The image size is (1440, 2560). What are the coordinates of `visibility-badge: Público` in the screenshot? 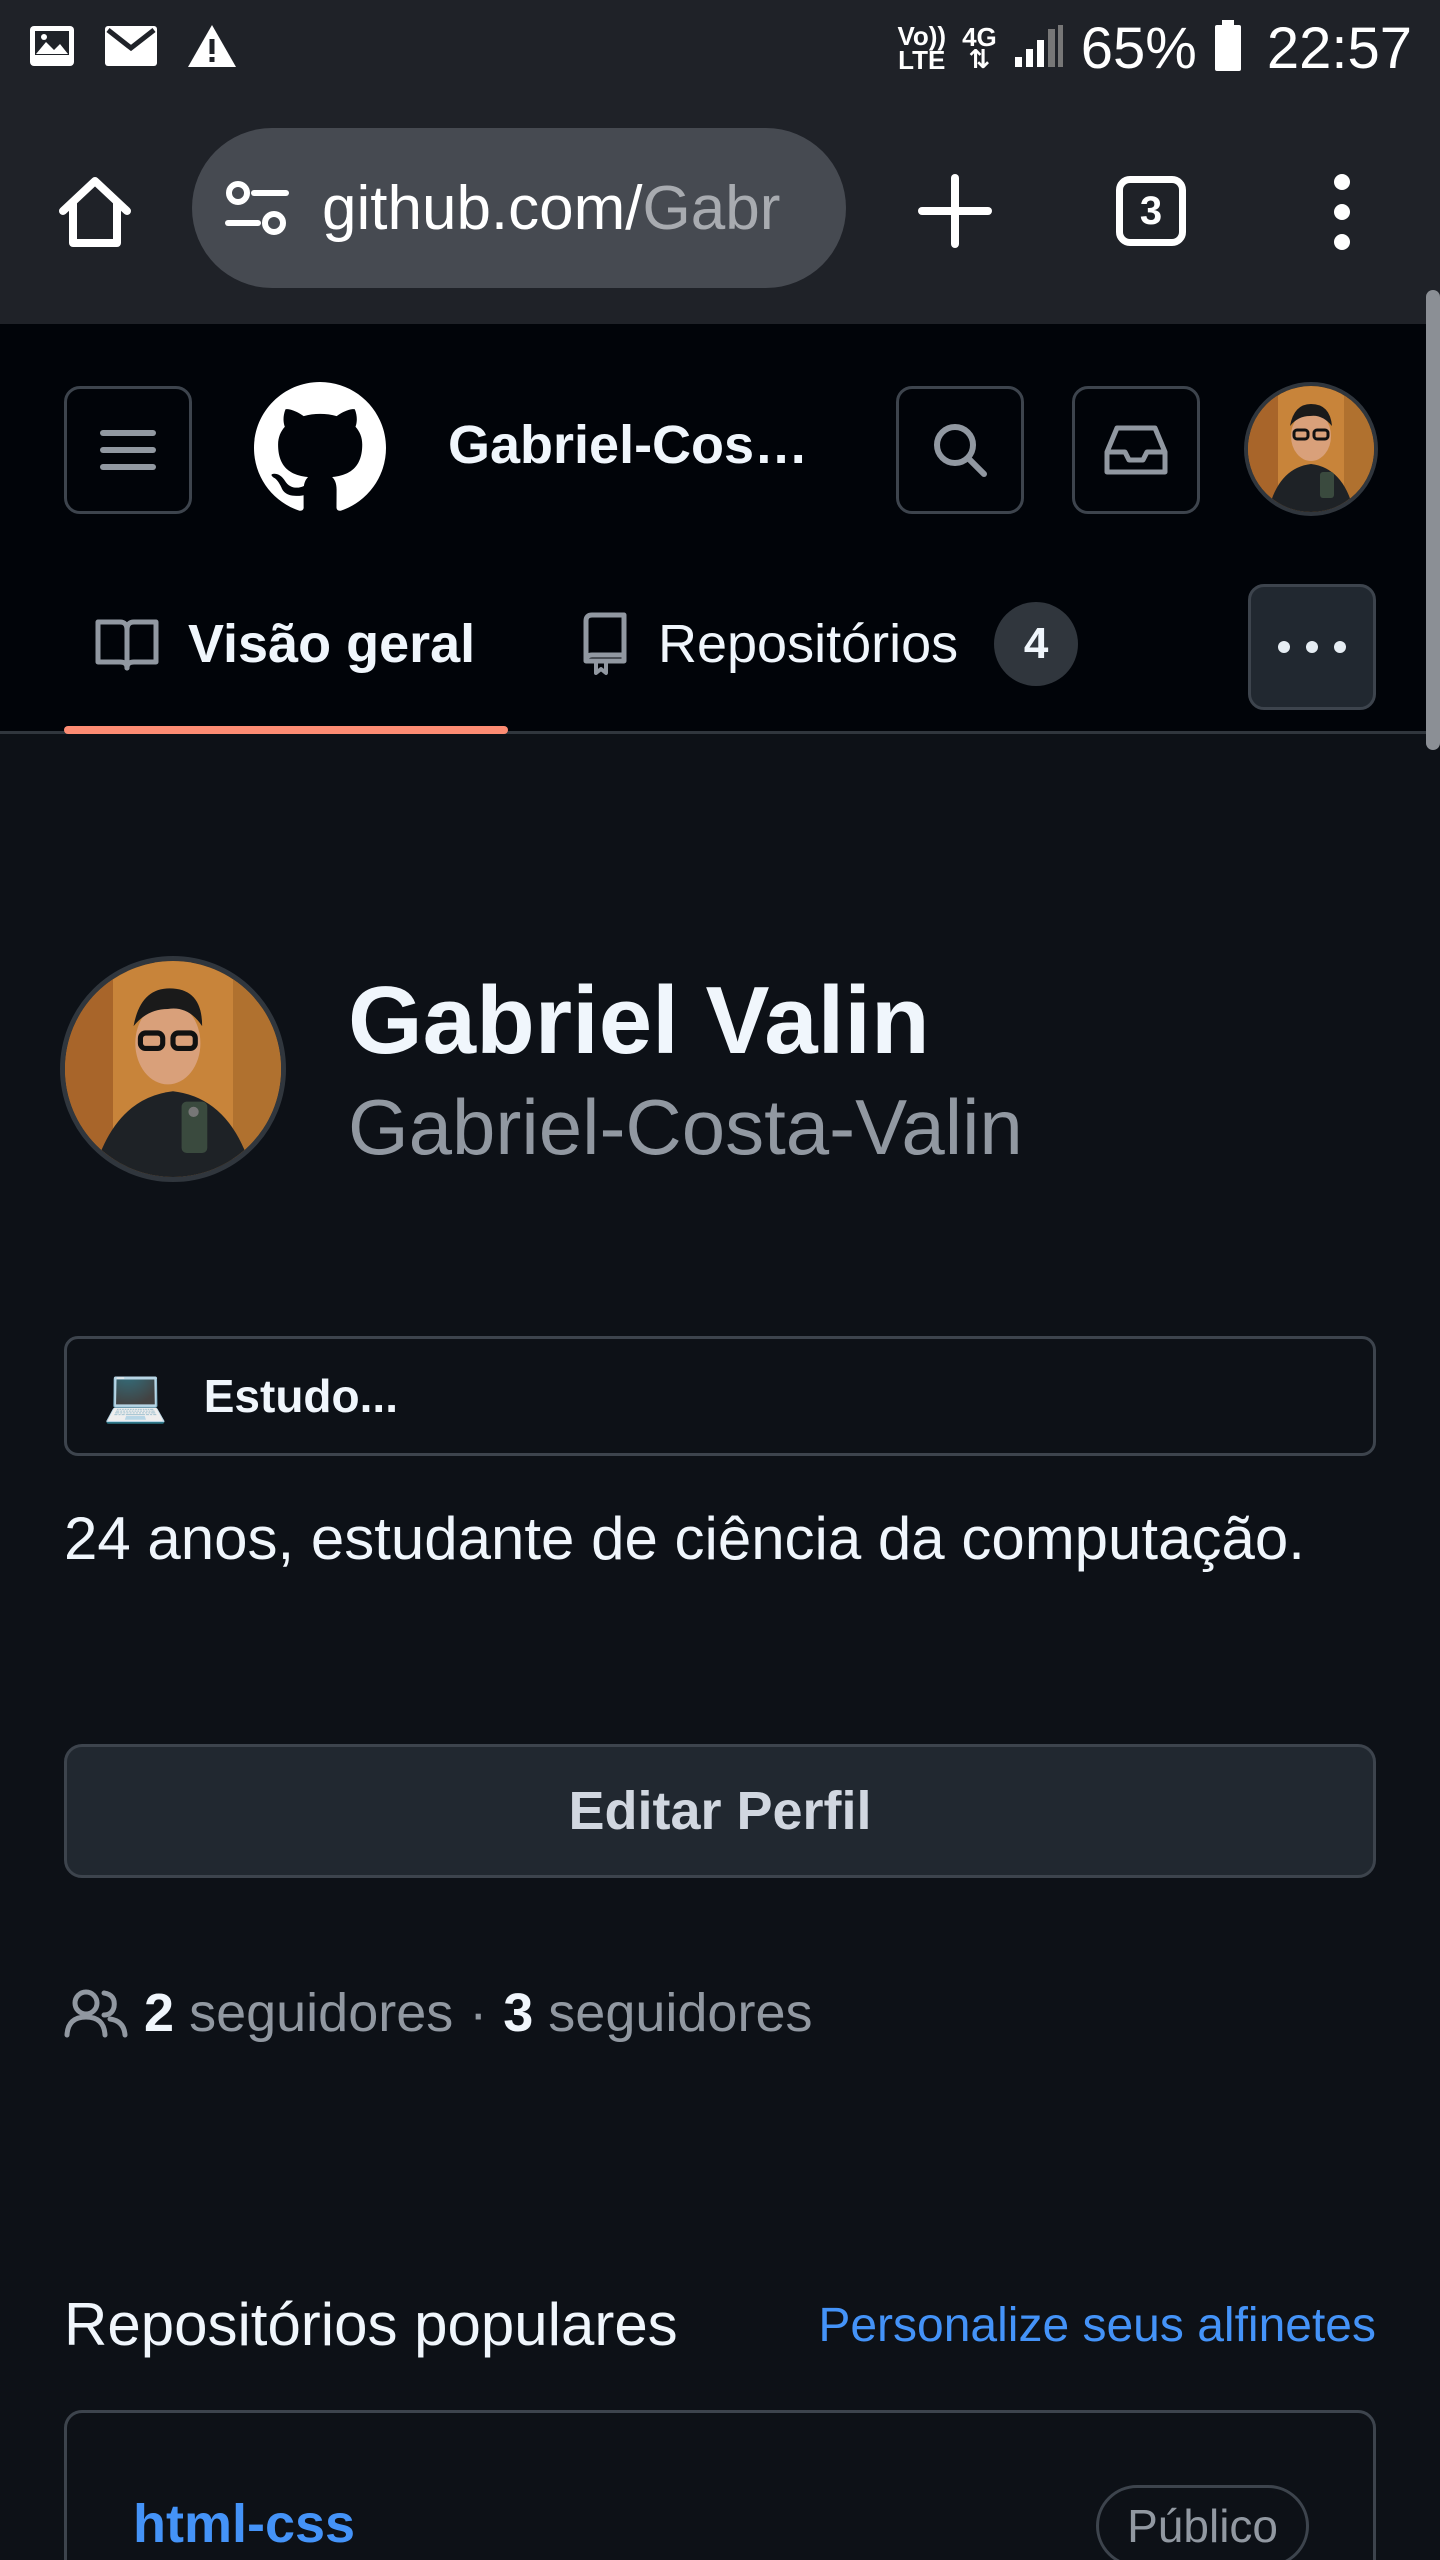 It's located at (1202, 2522).